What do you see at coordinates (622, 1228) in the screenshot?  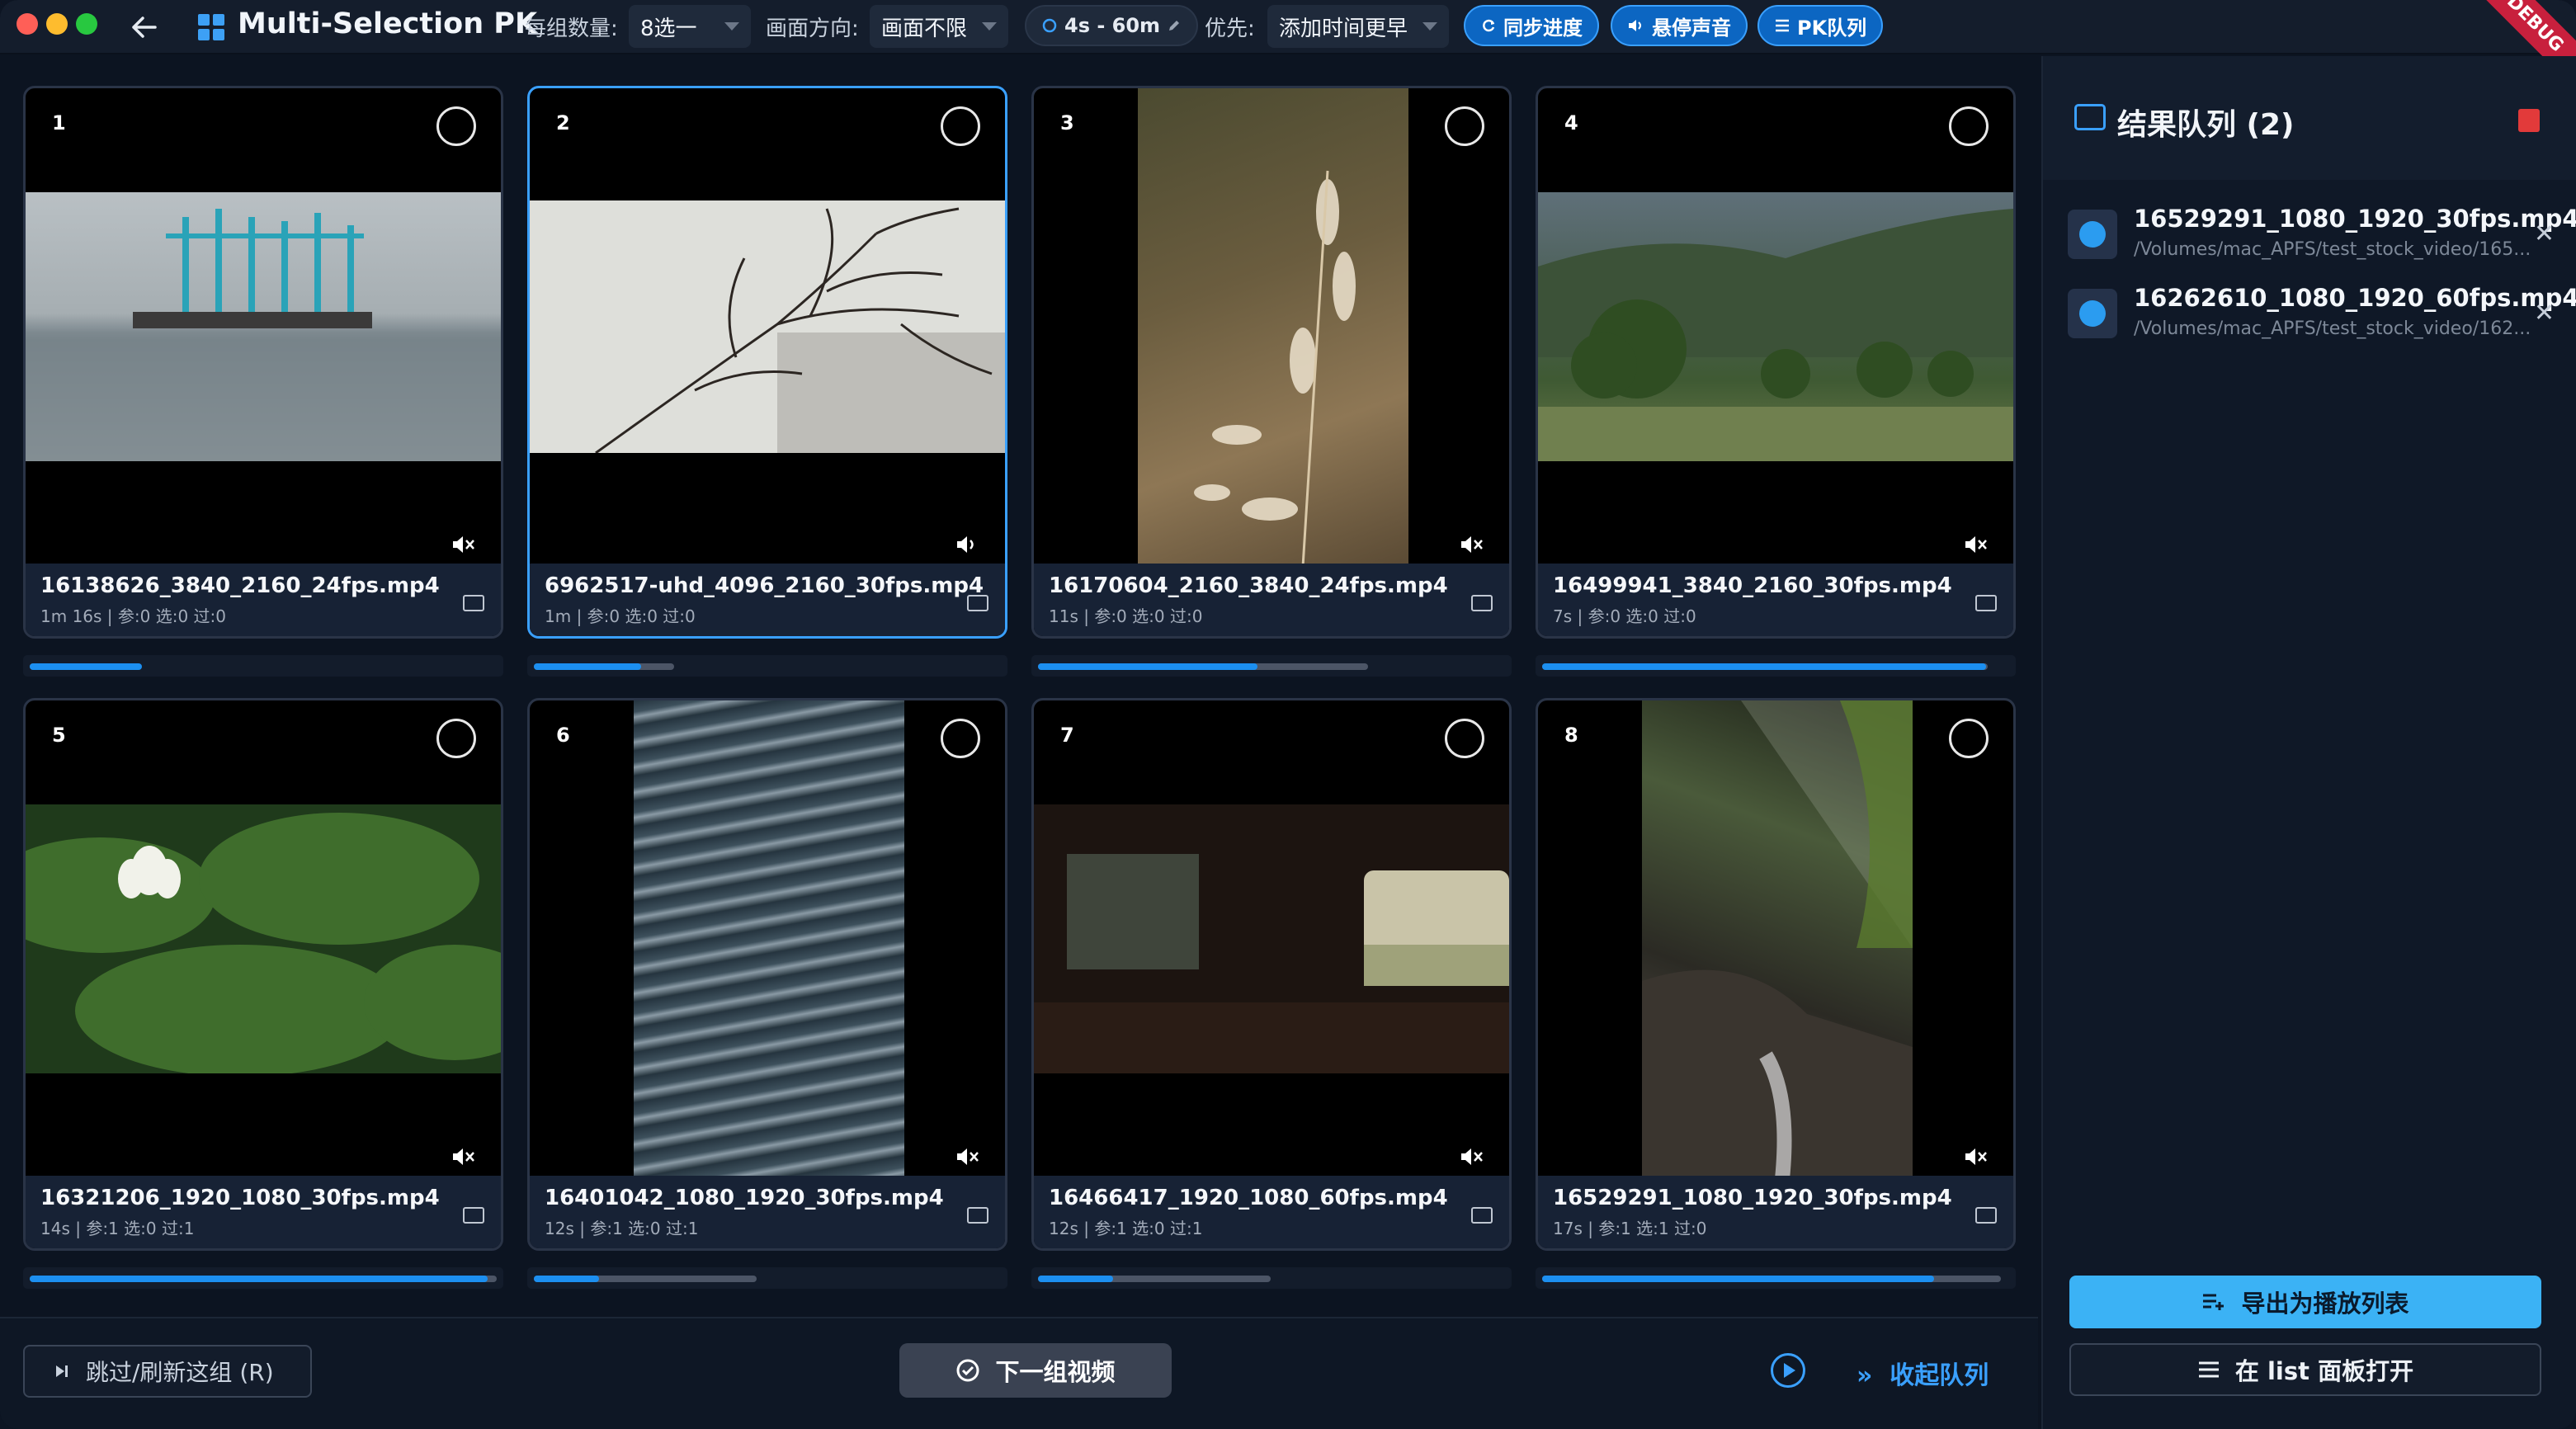 I see `card-meta: 12s | 参:1 选:0 过:1` at bounding box center [622, 1228].